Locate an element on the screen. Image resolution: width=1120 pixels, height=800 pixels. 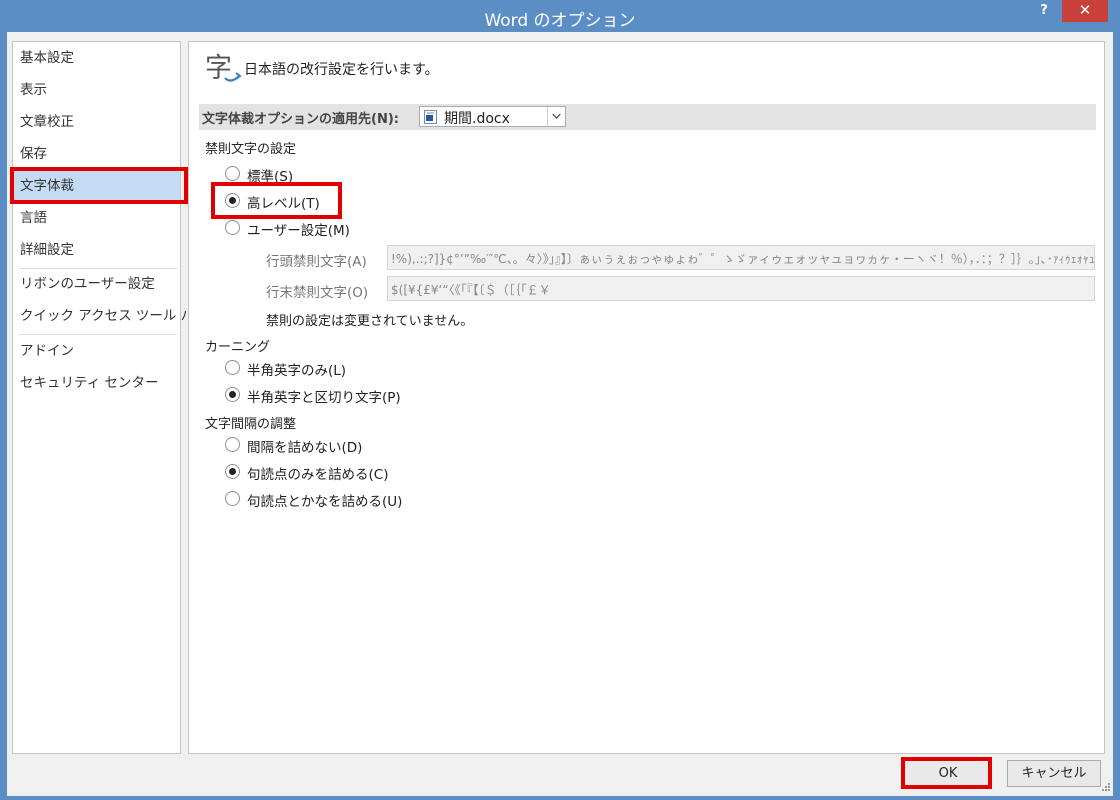
kerning-group-title: カーニング is located at coordinates (238, 347).